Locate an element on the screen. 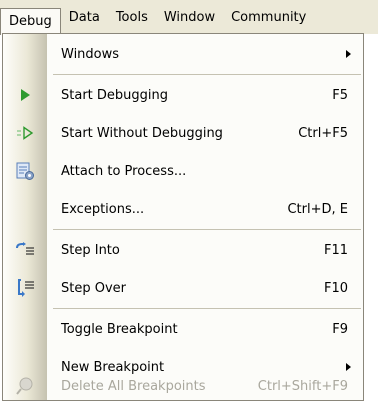 This screenshot has width=378, height=404. menu-item-shortcut: Ctrl+F5 is located at coordinates (323, 133).